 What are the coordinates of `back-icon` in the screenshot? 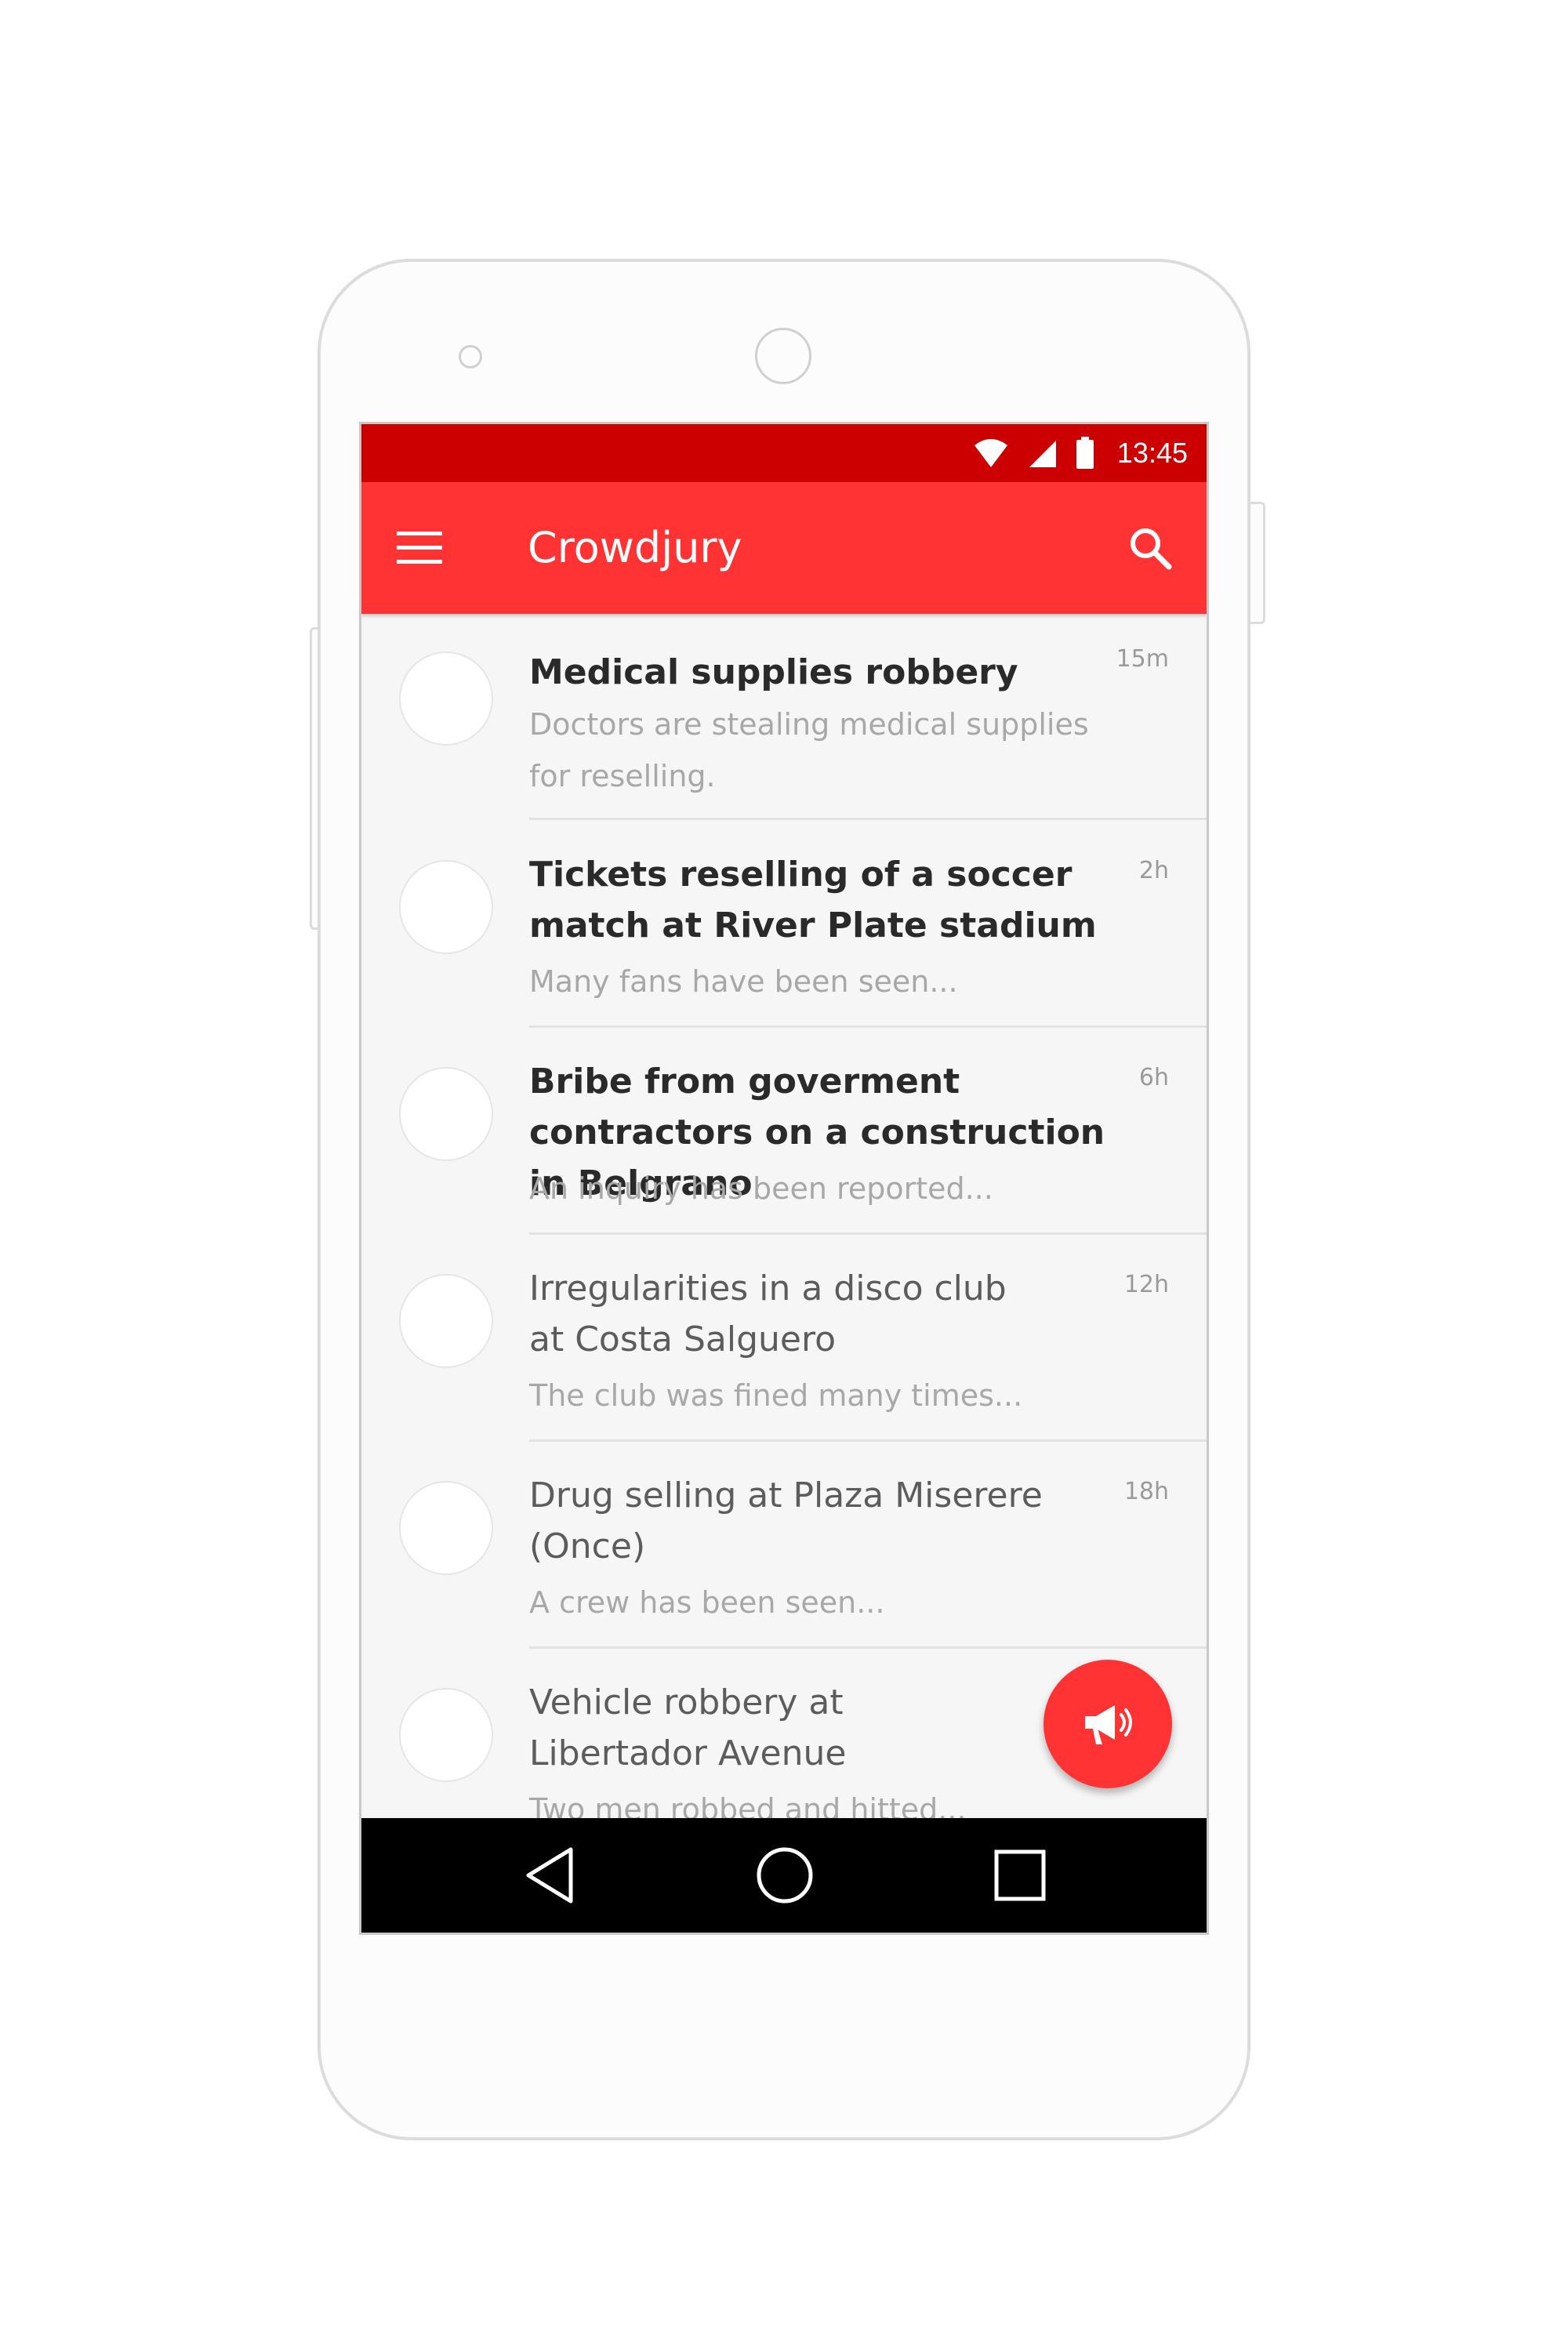 It's located at (549, 1875).